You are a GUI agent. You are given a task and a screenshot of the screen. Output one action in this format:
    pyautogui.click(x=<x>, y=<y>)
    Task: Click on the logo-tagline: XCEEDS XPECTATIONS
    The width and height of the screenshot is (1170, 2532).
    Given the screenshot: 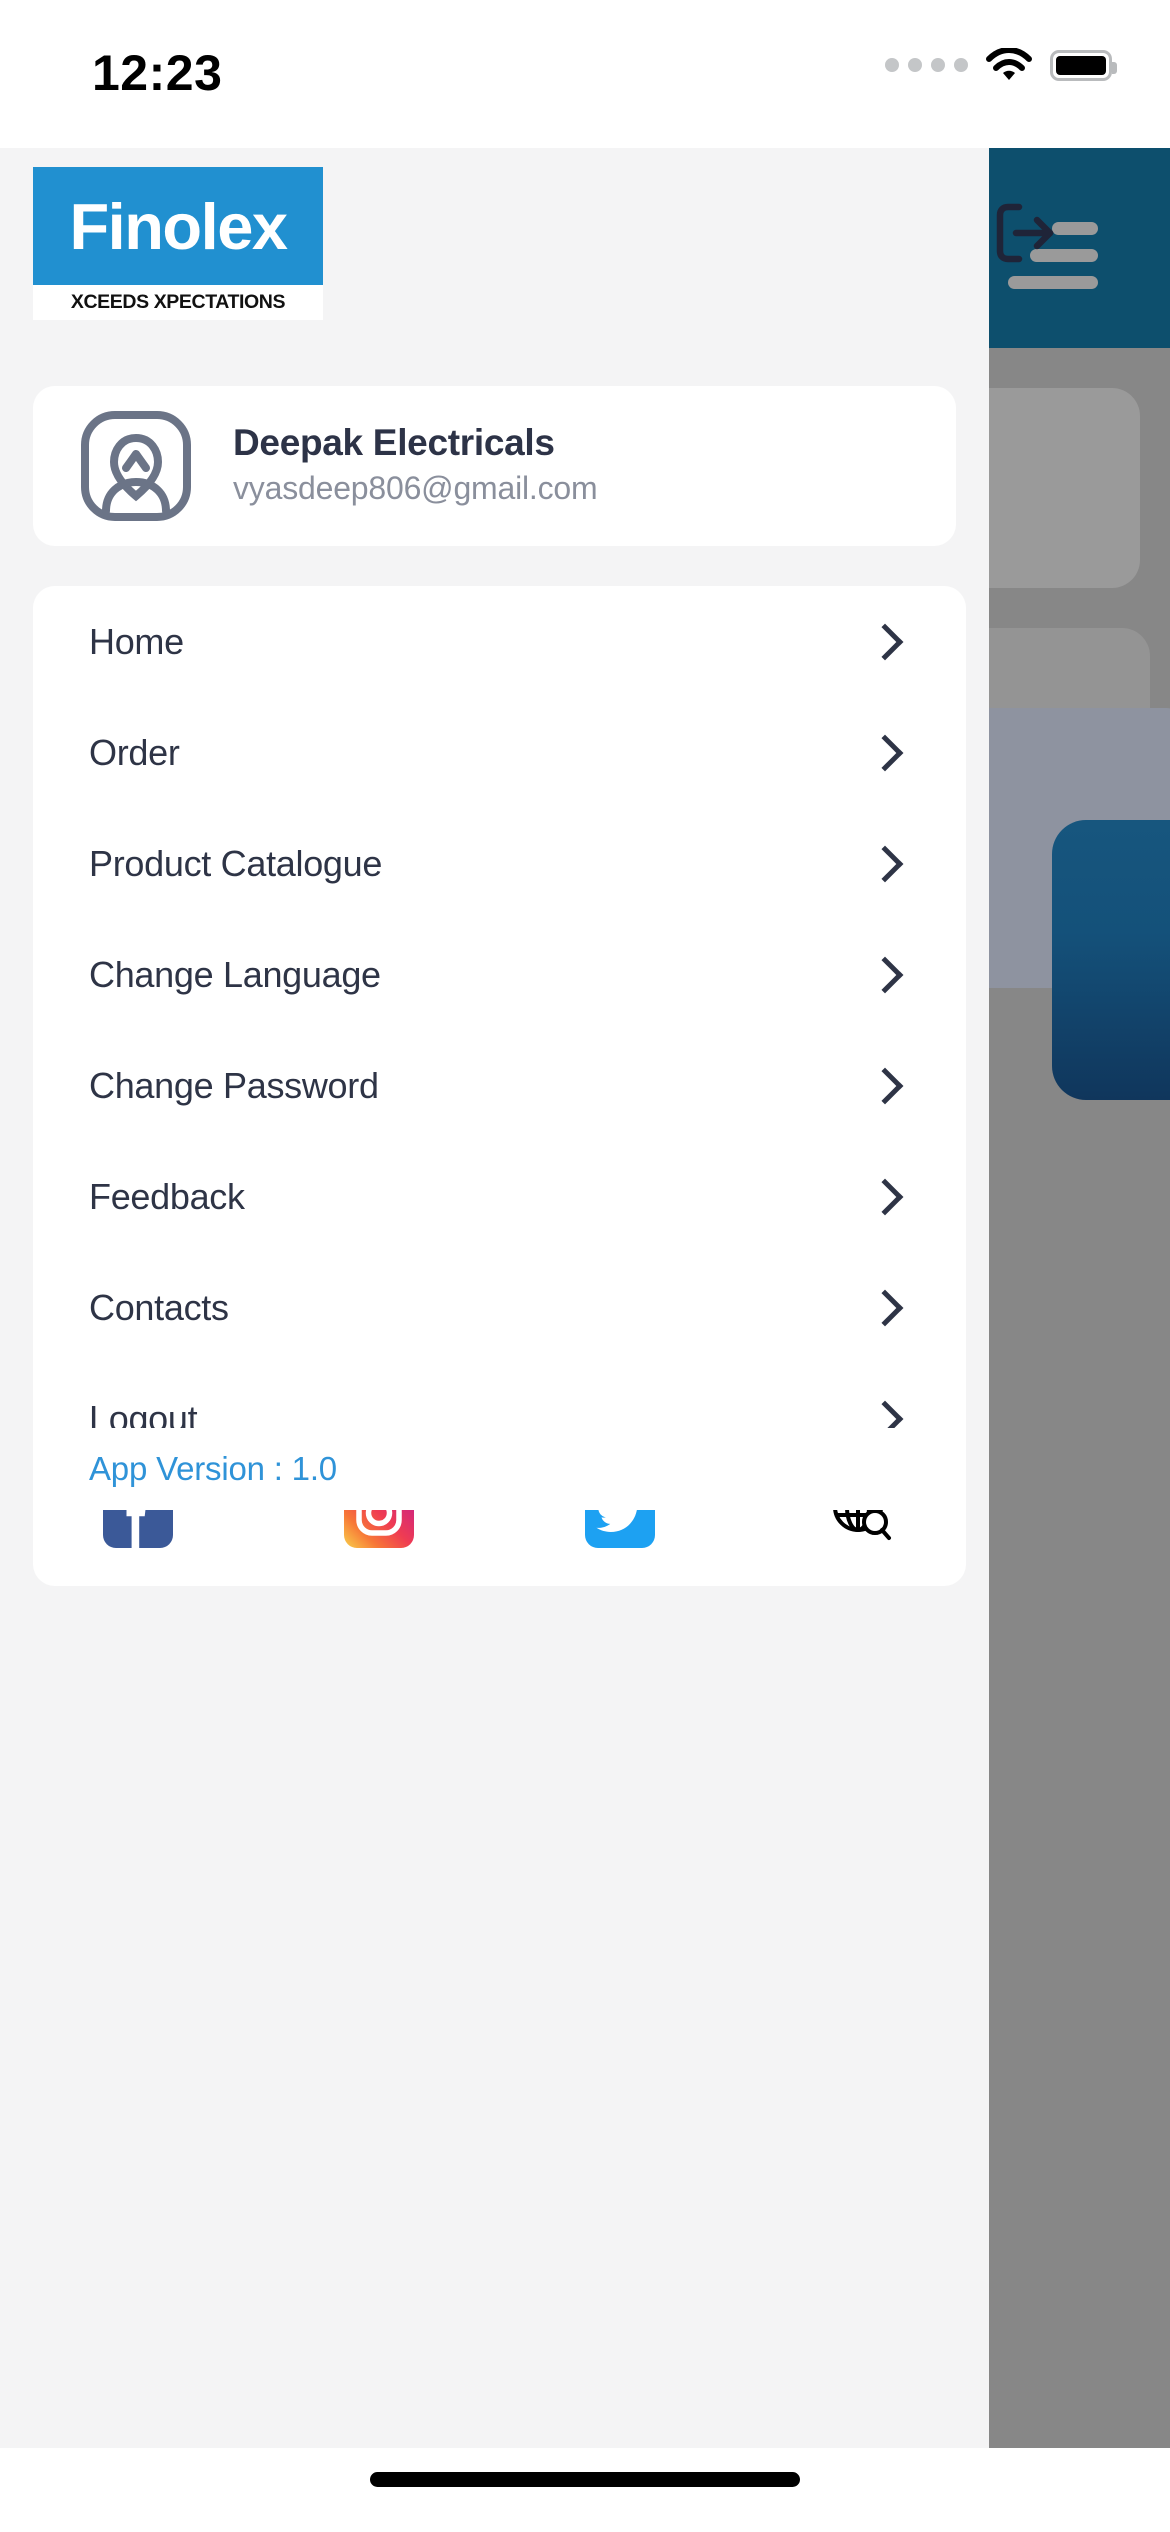 What is the action you would take?
    pyautogui.click(x=178, y=302)
    